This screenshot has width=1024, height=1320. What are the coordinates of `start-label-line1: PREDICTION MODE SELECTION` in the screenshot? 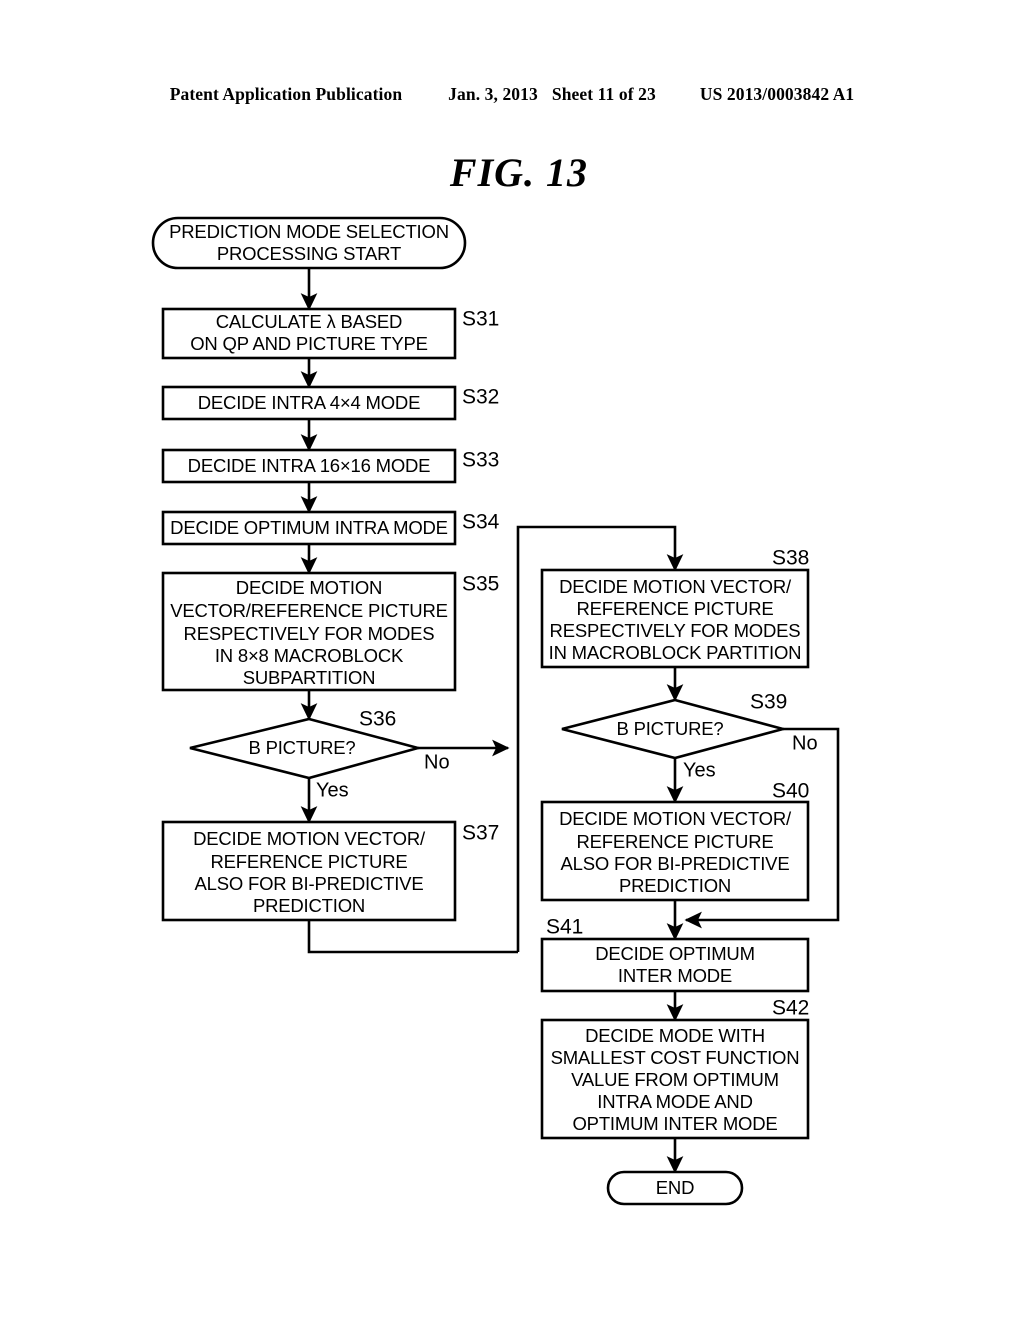 It's located at (309, 231).